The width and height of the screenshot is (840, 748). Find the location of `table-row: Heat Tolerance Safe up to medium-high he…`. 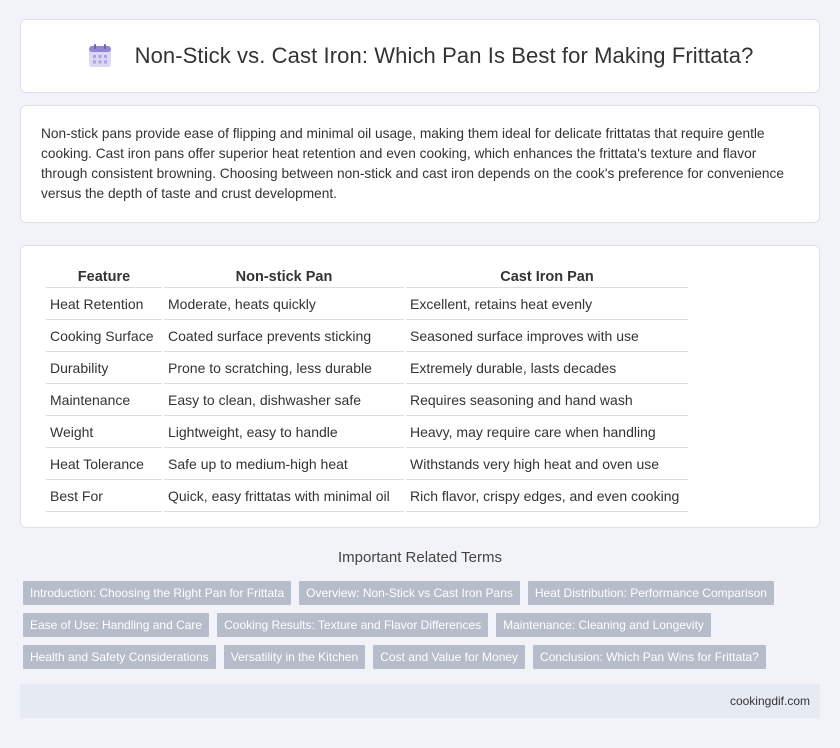

table-row: Heat Tolerance Safe up to medium-high he… is located at coordinates (367, 465).